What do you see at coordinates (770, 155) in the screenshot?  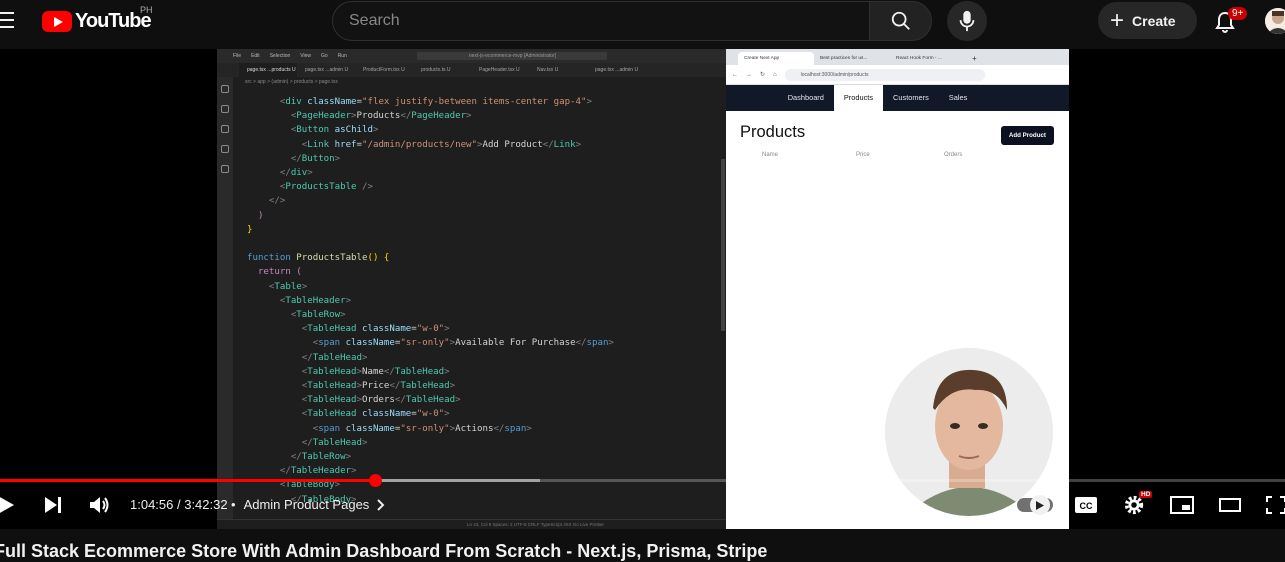 I see `app-column-name: Name` at bounding box center [770, 155].